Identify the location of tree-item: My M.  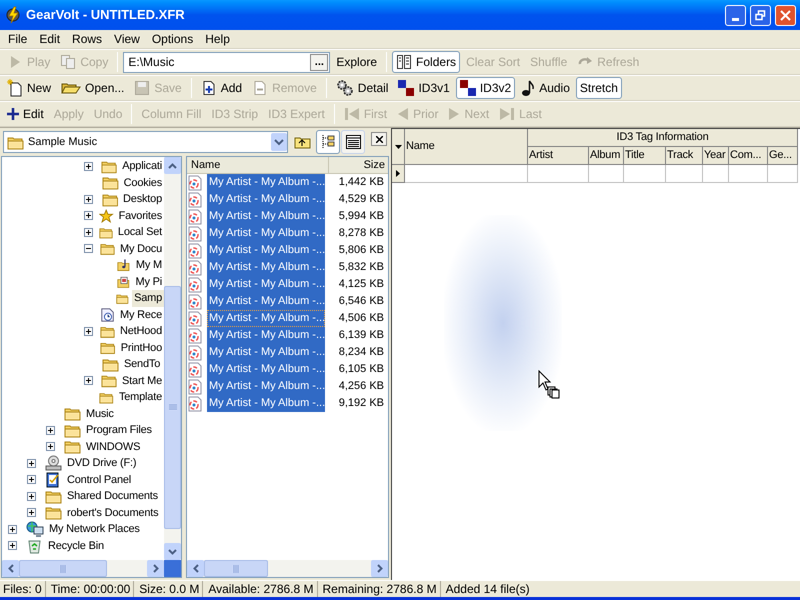
(149, 265).